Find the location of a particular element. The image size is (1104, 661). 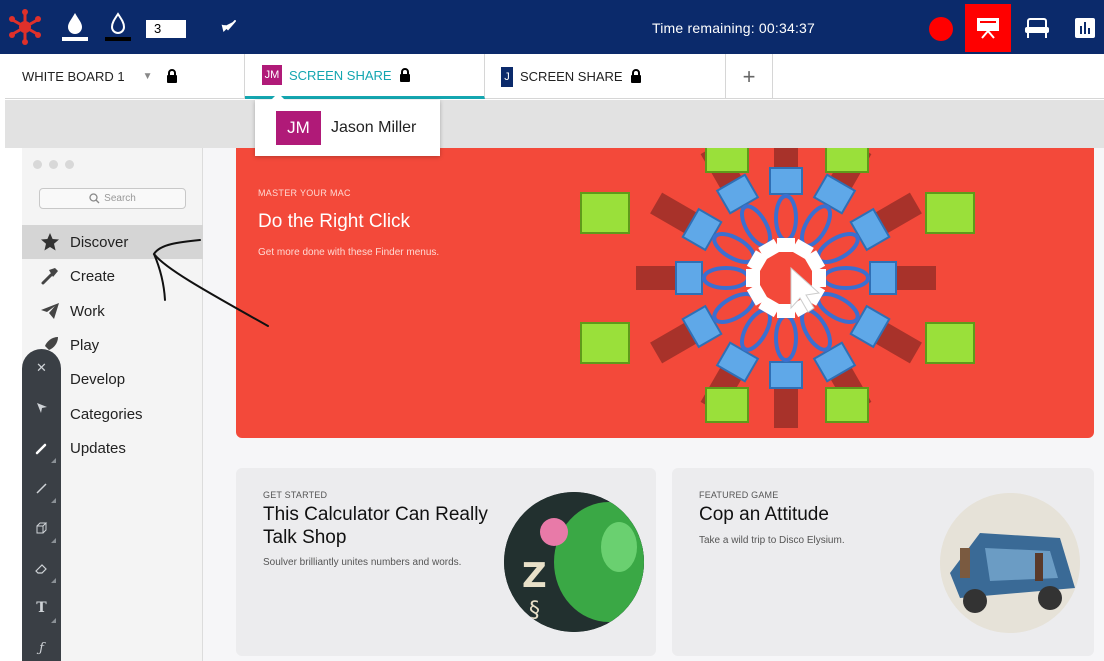

color-bar-black is located at coordinates (118, 39).